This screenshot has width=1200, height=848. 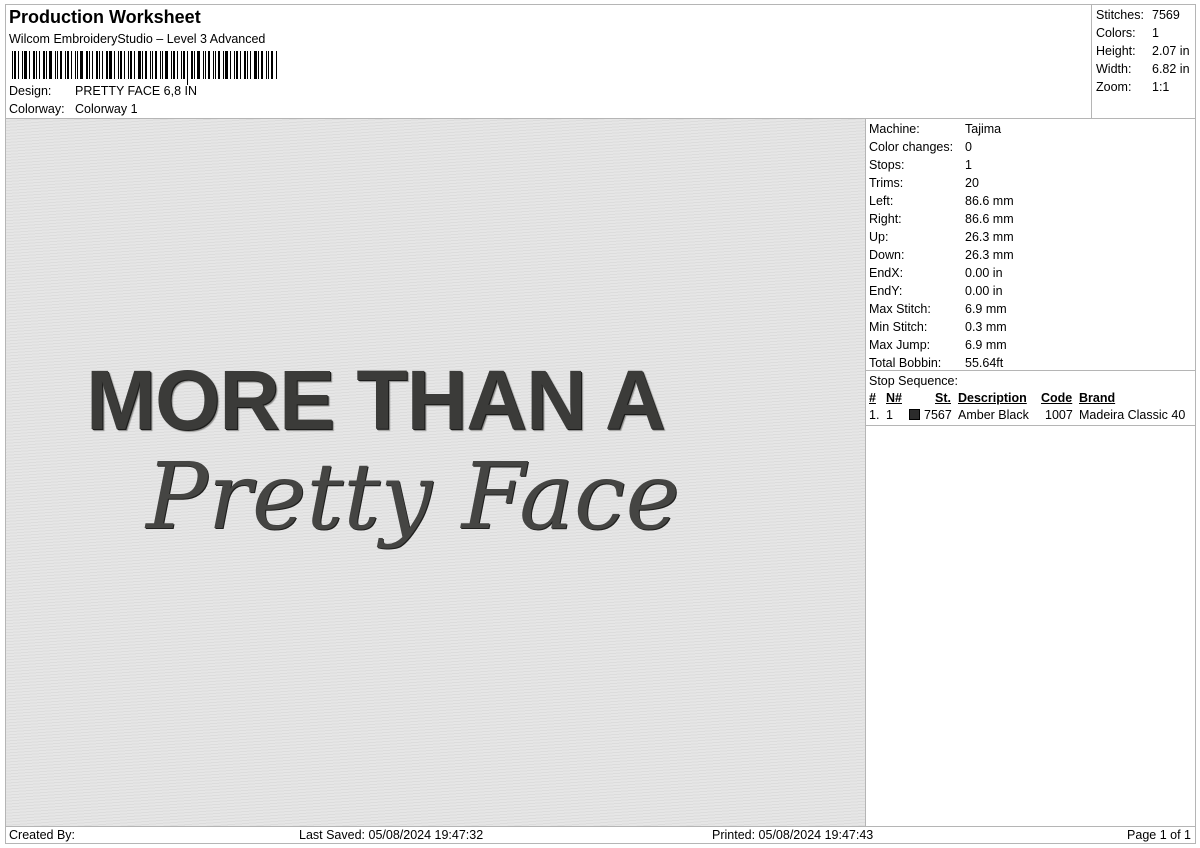 I want to click on stop-sequence-header: # N# St. Description Code Brand, so click(x=1032, y=398).